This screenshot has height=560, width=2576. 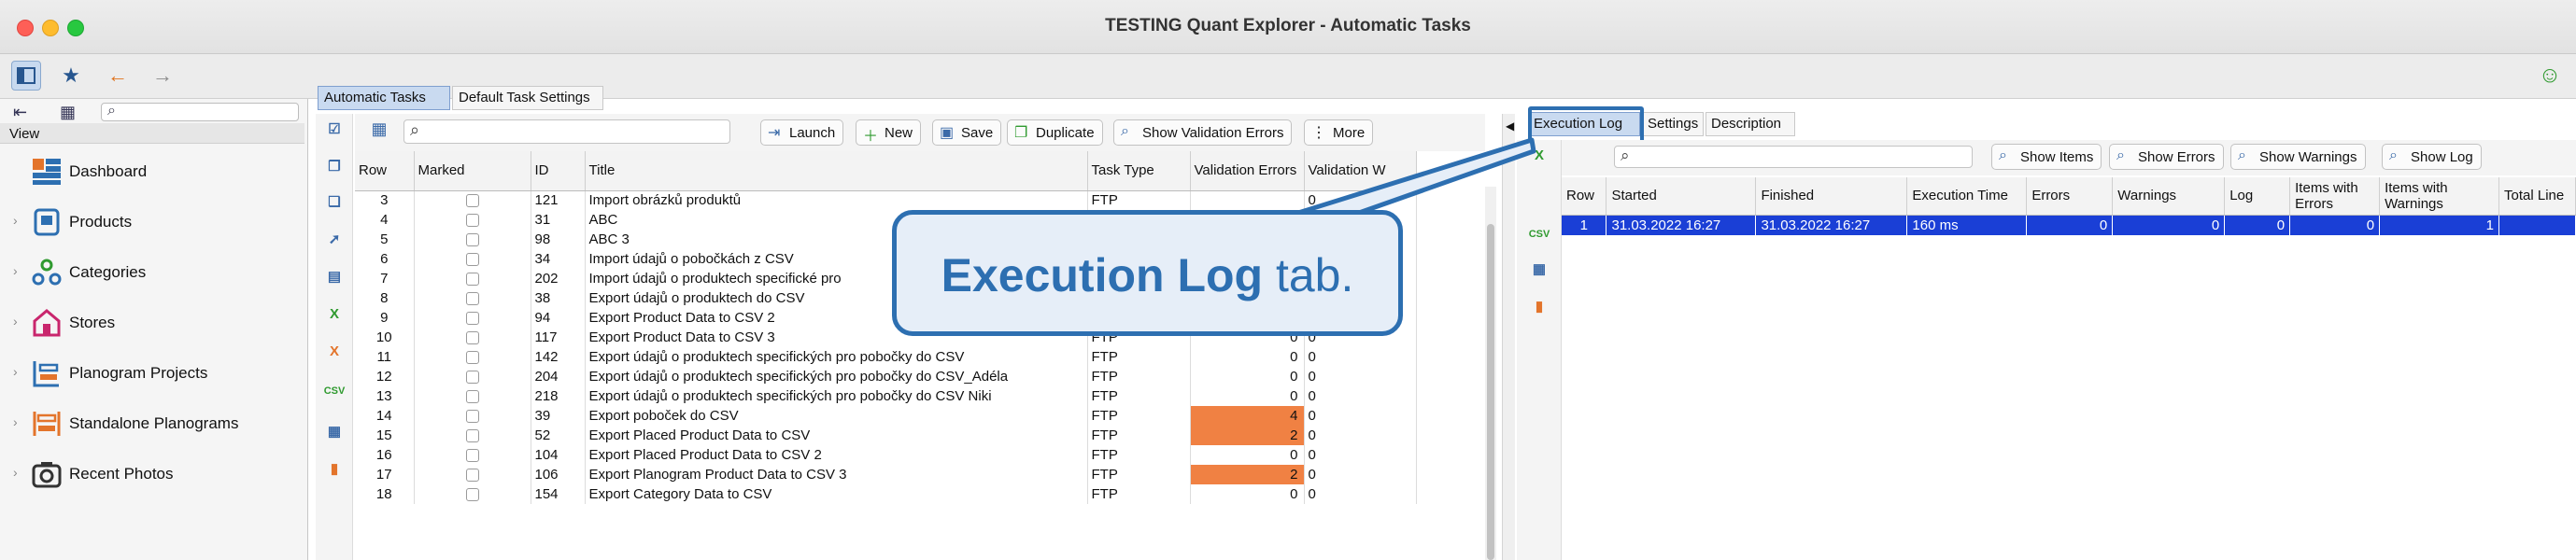 What do you see at coordinates (154, 272) in the screenshot?
I see `nav-item-categories: › Categories` at bounding box center [154, 272].